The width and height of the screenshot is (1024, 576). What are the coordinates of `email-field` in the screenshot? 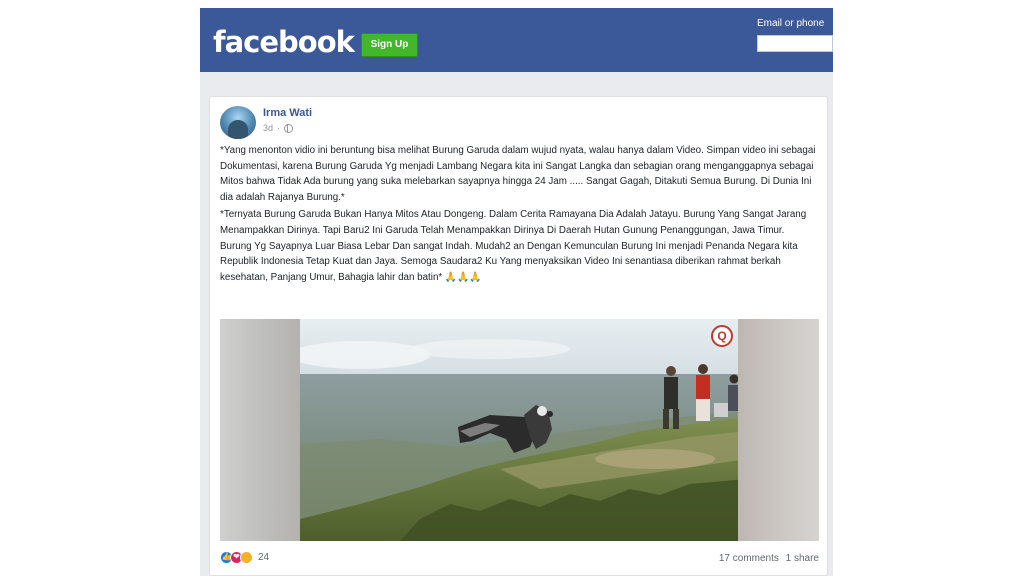 It's located at (795, 43).